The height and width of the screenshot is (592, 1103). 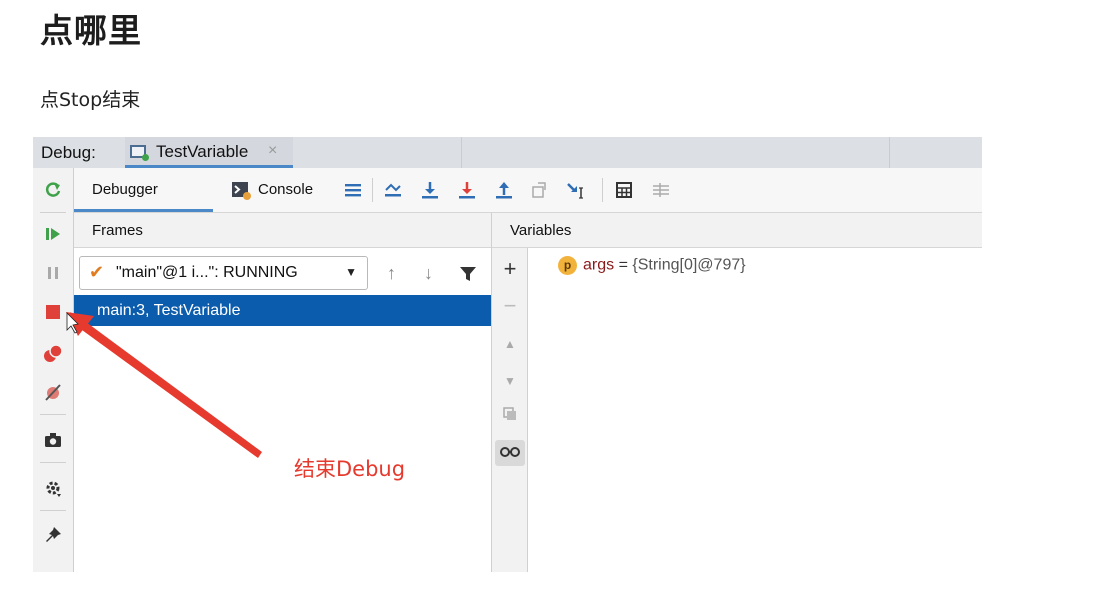 What do you see at coordinates (53, 192) in the screenshot?
I see `rerun-icon` at bounding box center [53, 192].